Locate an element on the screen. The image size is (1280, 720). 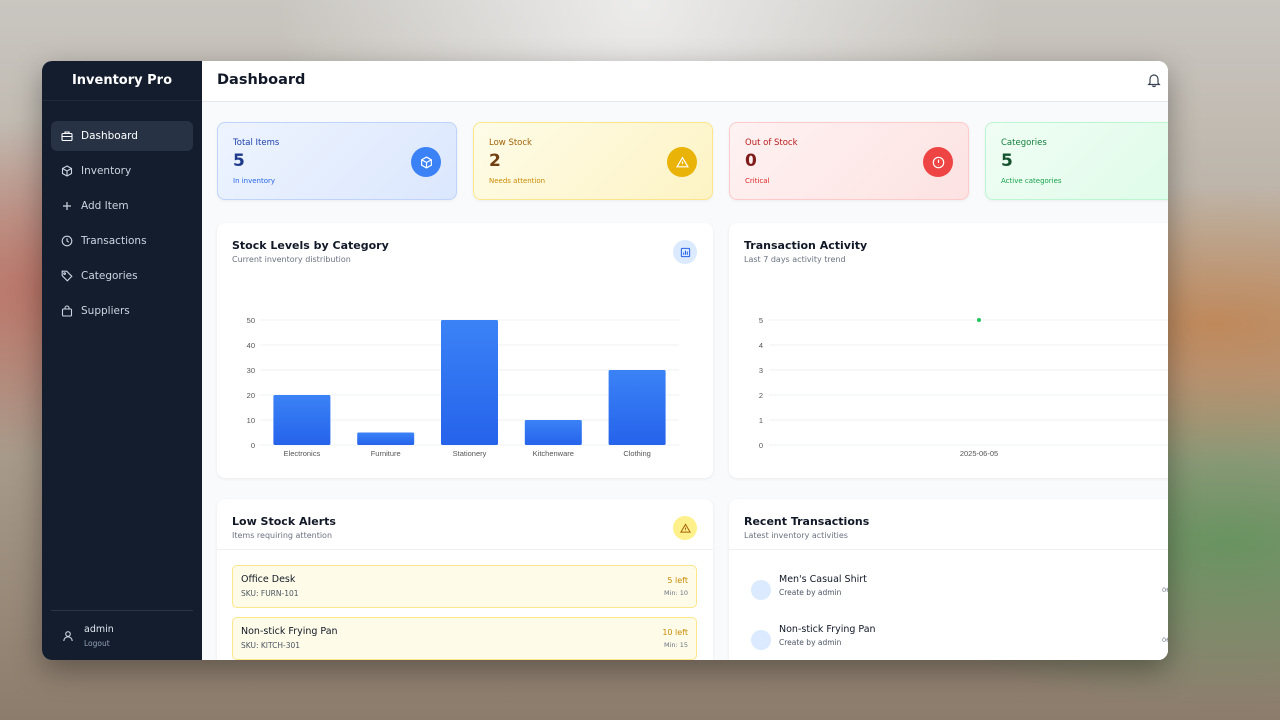
brand-title: Inventory Pro is located at coordinates (122, 81).